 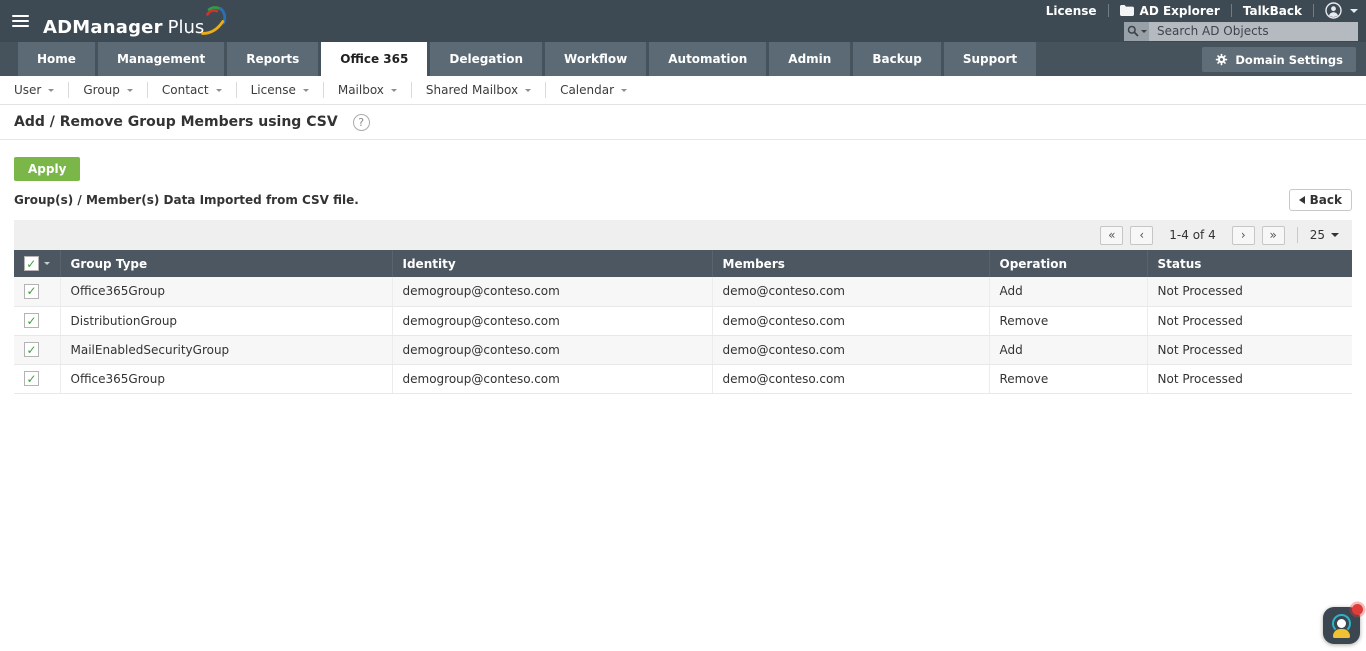 What do you see at coordinates (486, 59) in the screenshot?
I see `tab-delegation: Delegation` at bounding box center [486, 59].